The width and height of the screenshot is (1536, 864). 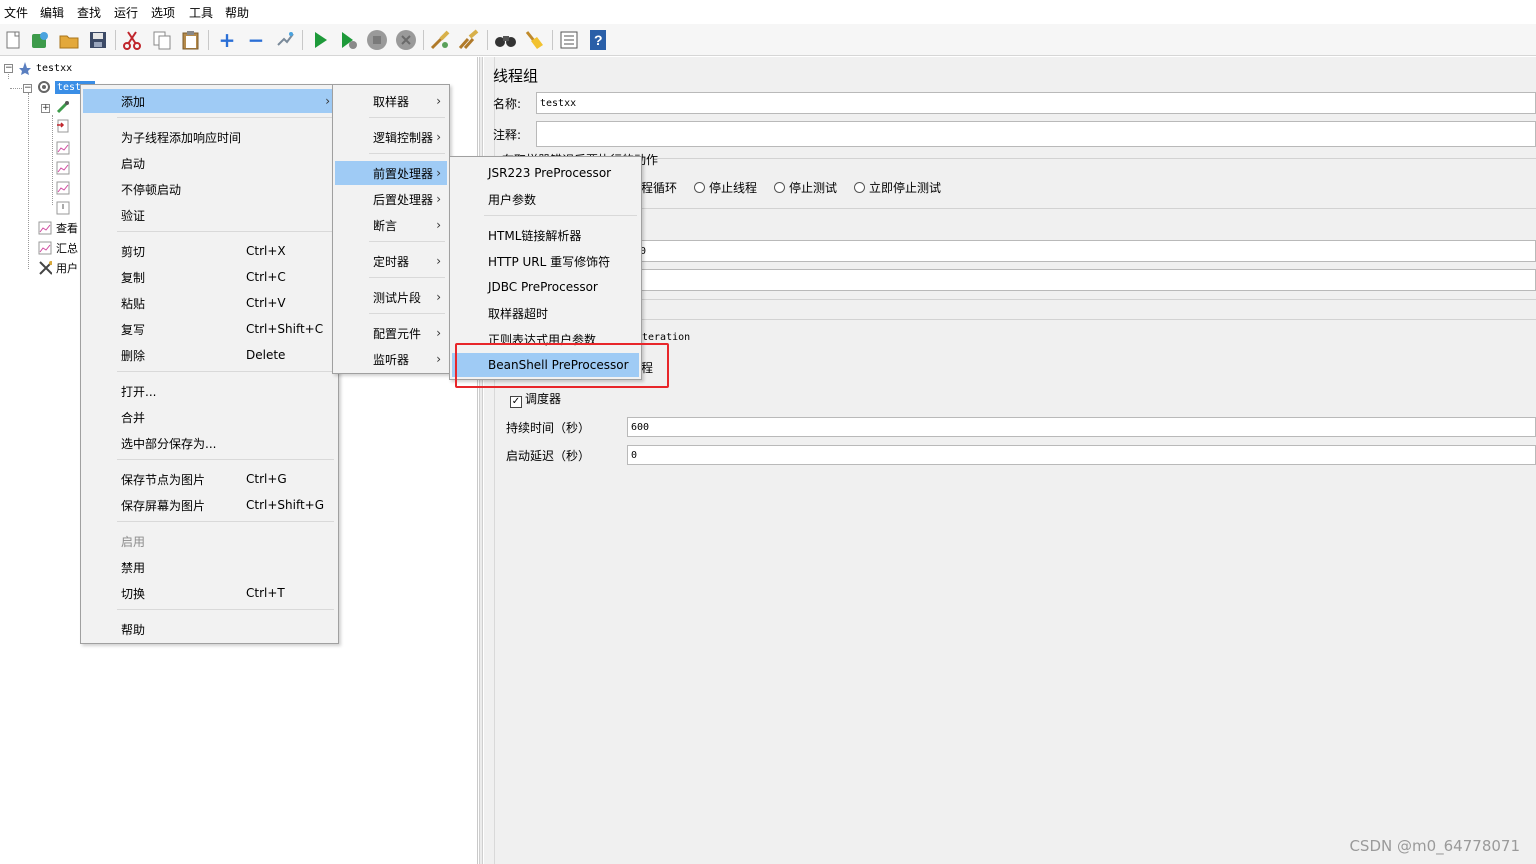 I want to click on shutdown-icon, so click(x=406, y=40).